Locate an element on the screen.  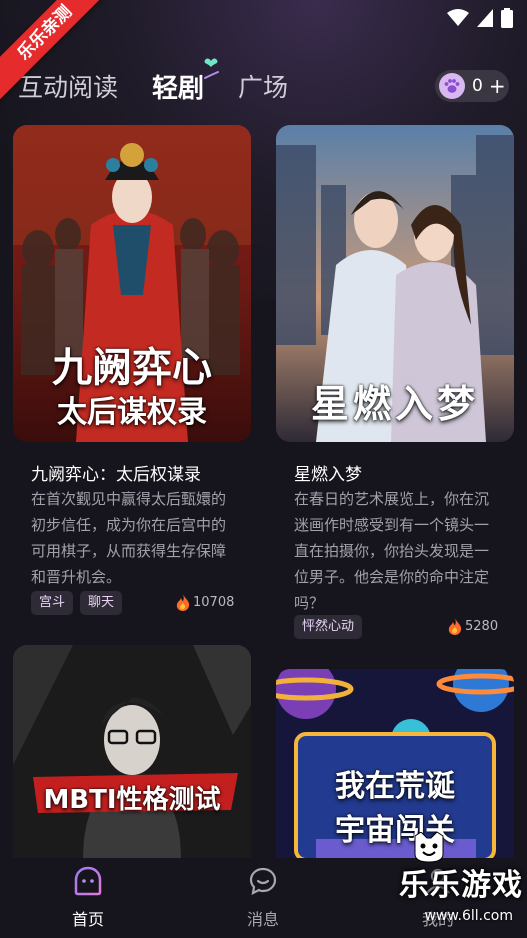
nav-messages: 消息 is located at coordinates (263, 898).